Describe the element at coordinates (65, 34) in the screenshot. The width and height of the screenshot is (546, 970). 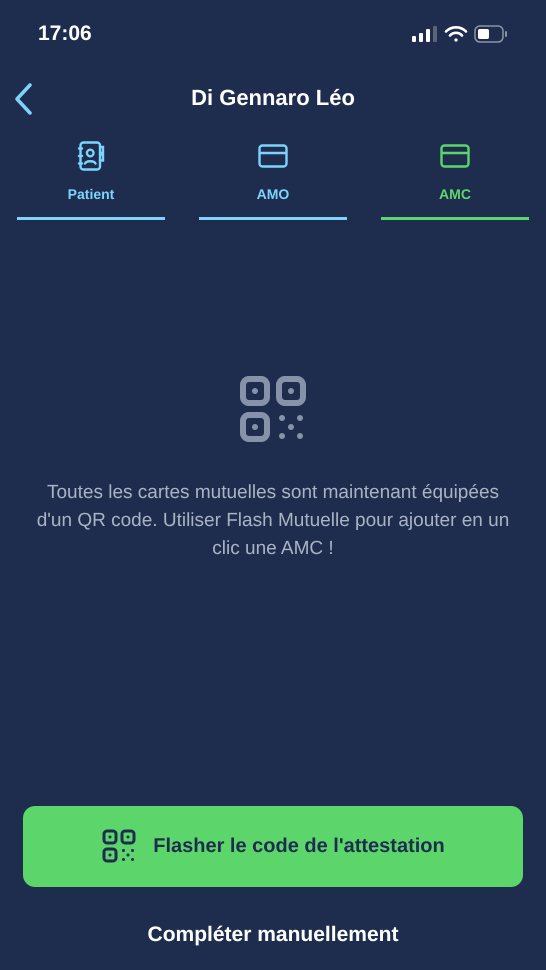
I see `status-time: 17:06` at that location.